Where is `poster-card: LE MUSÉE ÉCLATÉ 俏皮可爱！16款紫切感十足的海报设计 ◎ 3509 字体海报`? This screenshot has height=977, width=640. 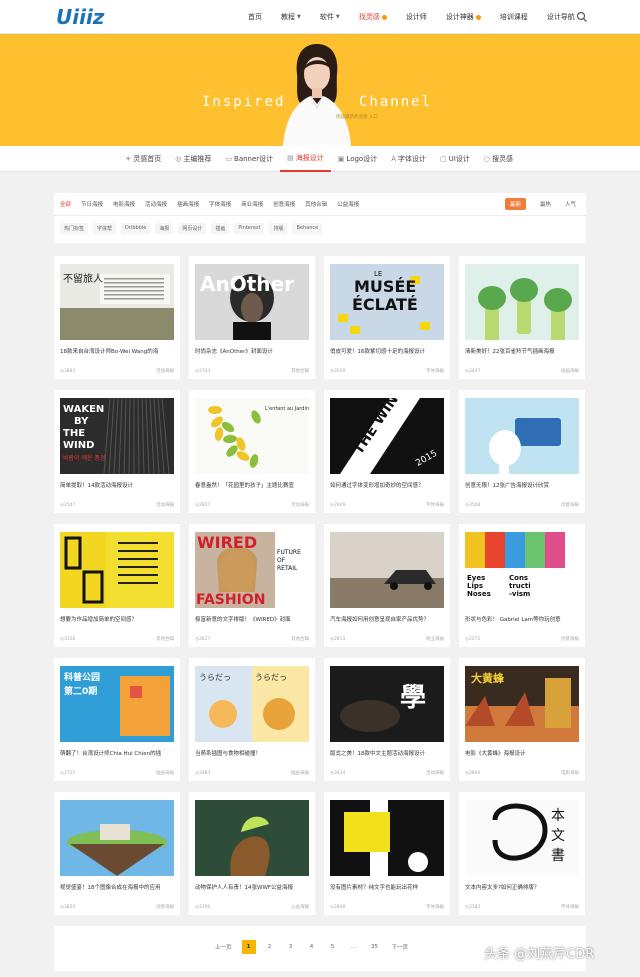 poster-card: LE MUSÉE ÉCLATÉ 俏皮可爱！16款紫切感十足的海报设计 ◎ 3509 字体海报 is located at coordinates (387, 317).